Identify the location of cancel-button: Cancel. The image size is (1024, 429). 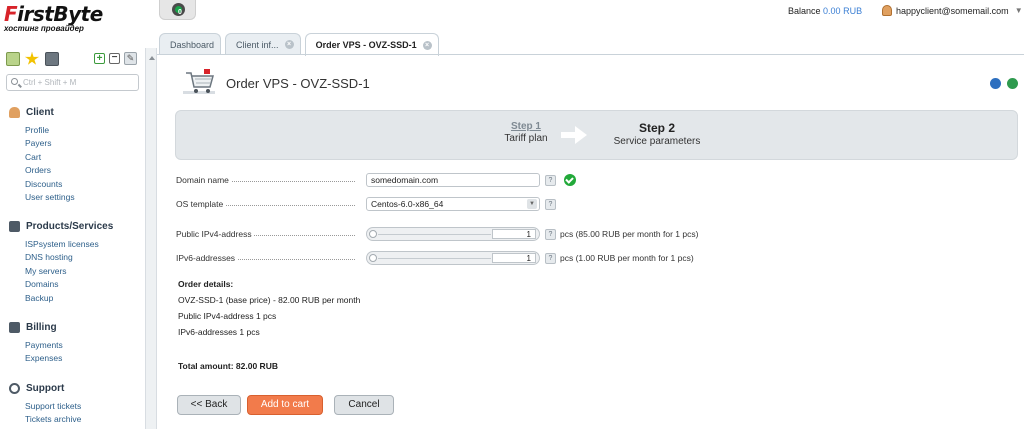
(364, 405).